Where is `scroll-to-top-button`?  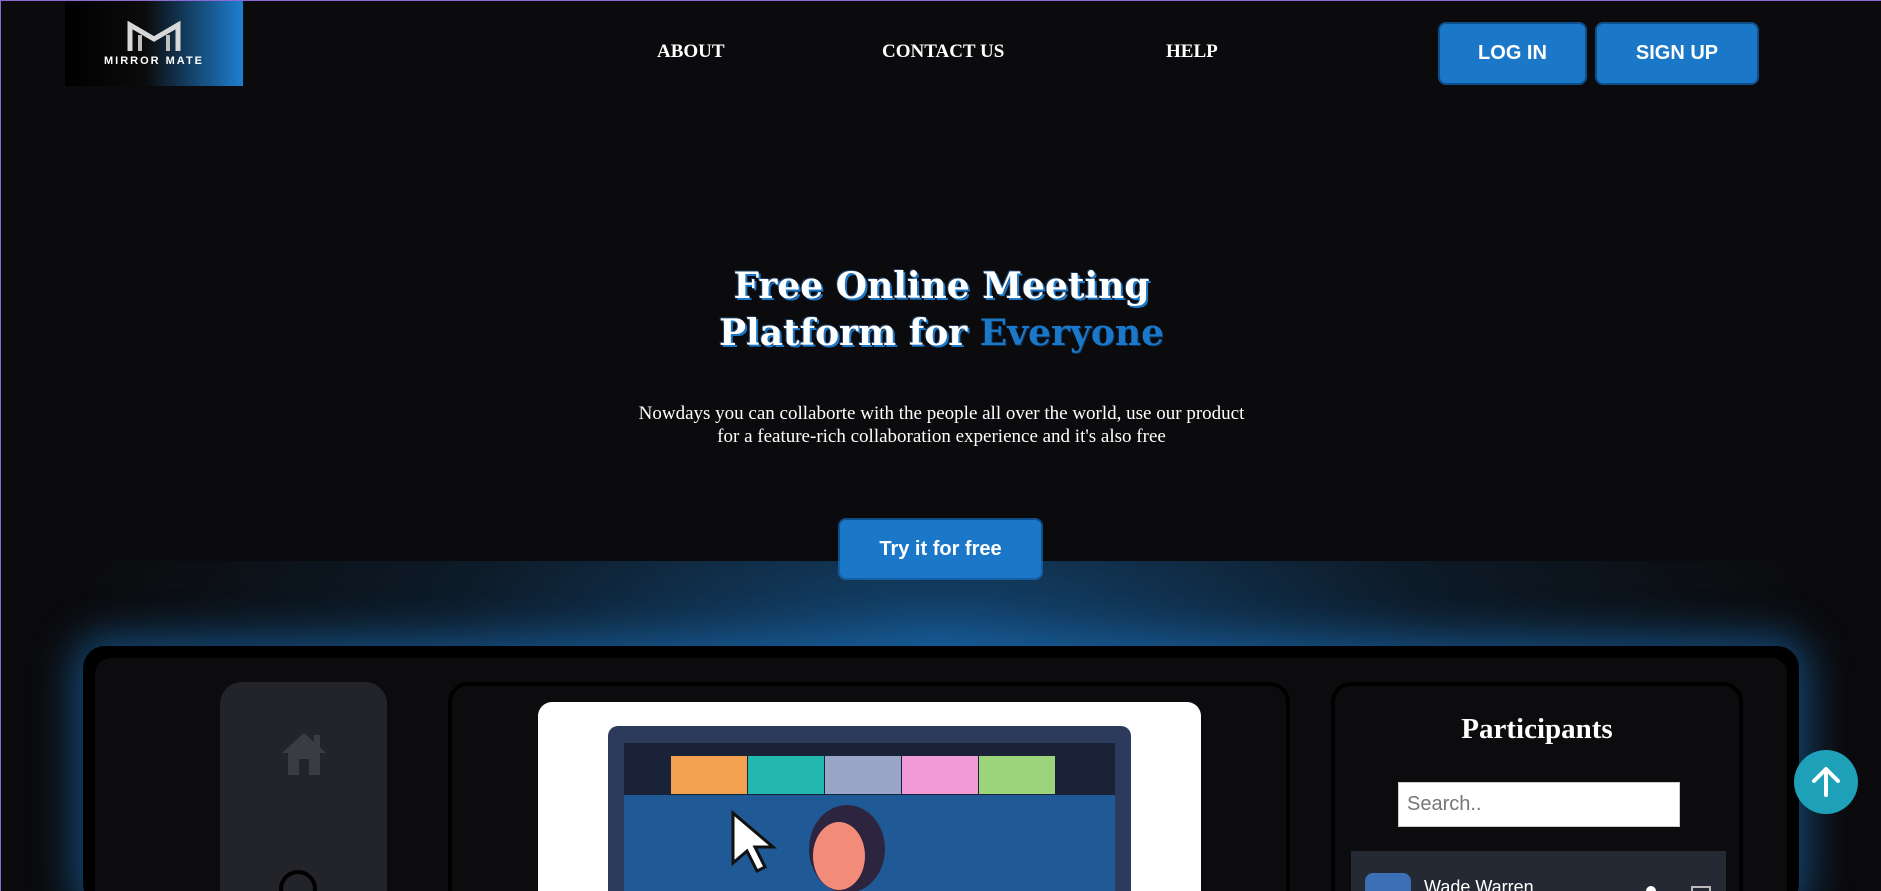 scroll-to-top-button is located at coordinates (1826, 782).